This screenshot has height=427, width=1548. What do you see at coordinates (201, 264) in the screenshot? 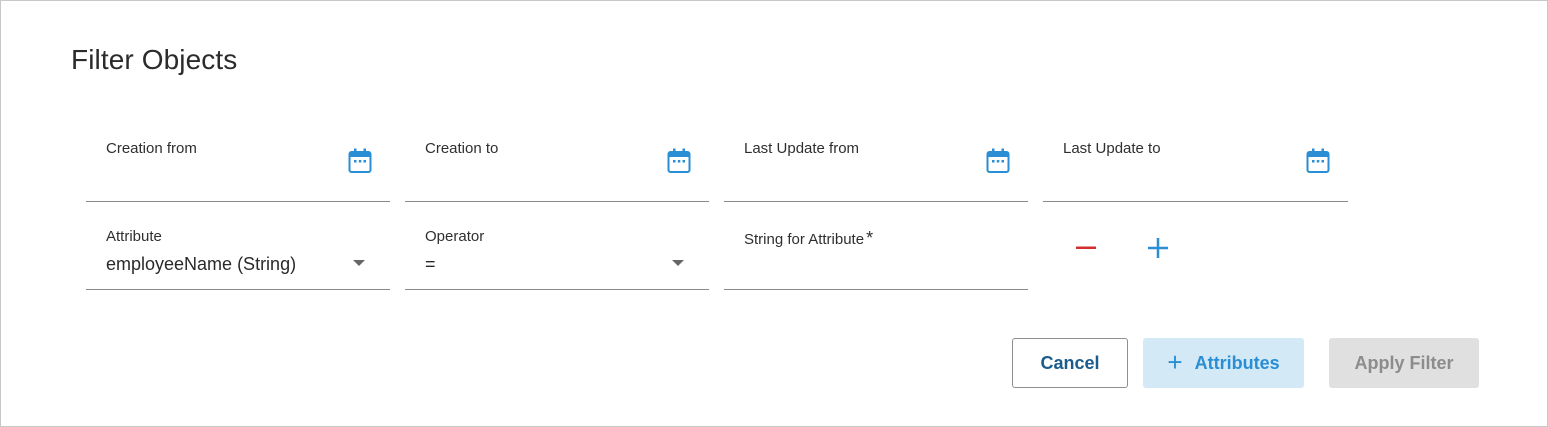
I see `attribute-value: employeeName (String)` at bounding box center [201, 264].